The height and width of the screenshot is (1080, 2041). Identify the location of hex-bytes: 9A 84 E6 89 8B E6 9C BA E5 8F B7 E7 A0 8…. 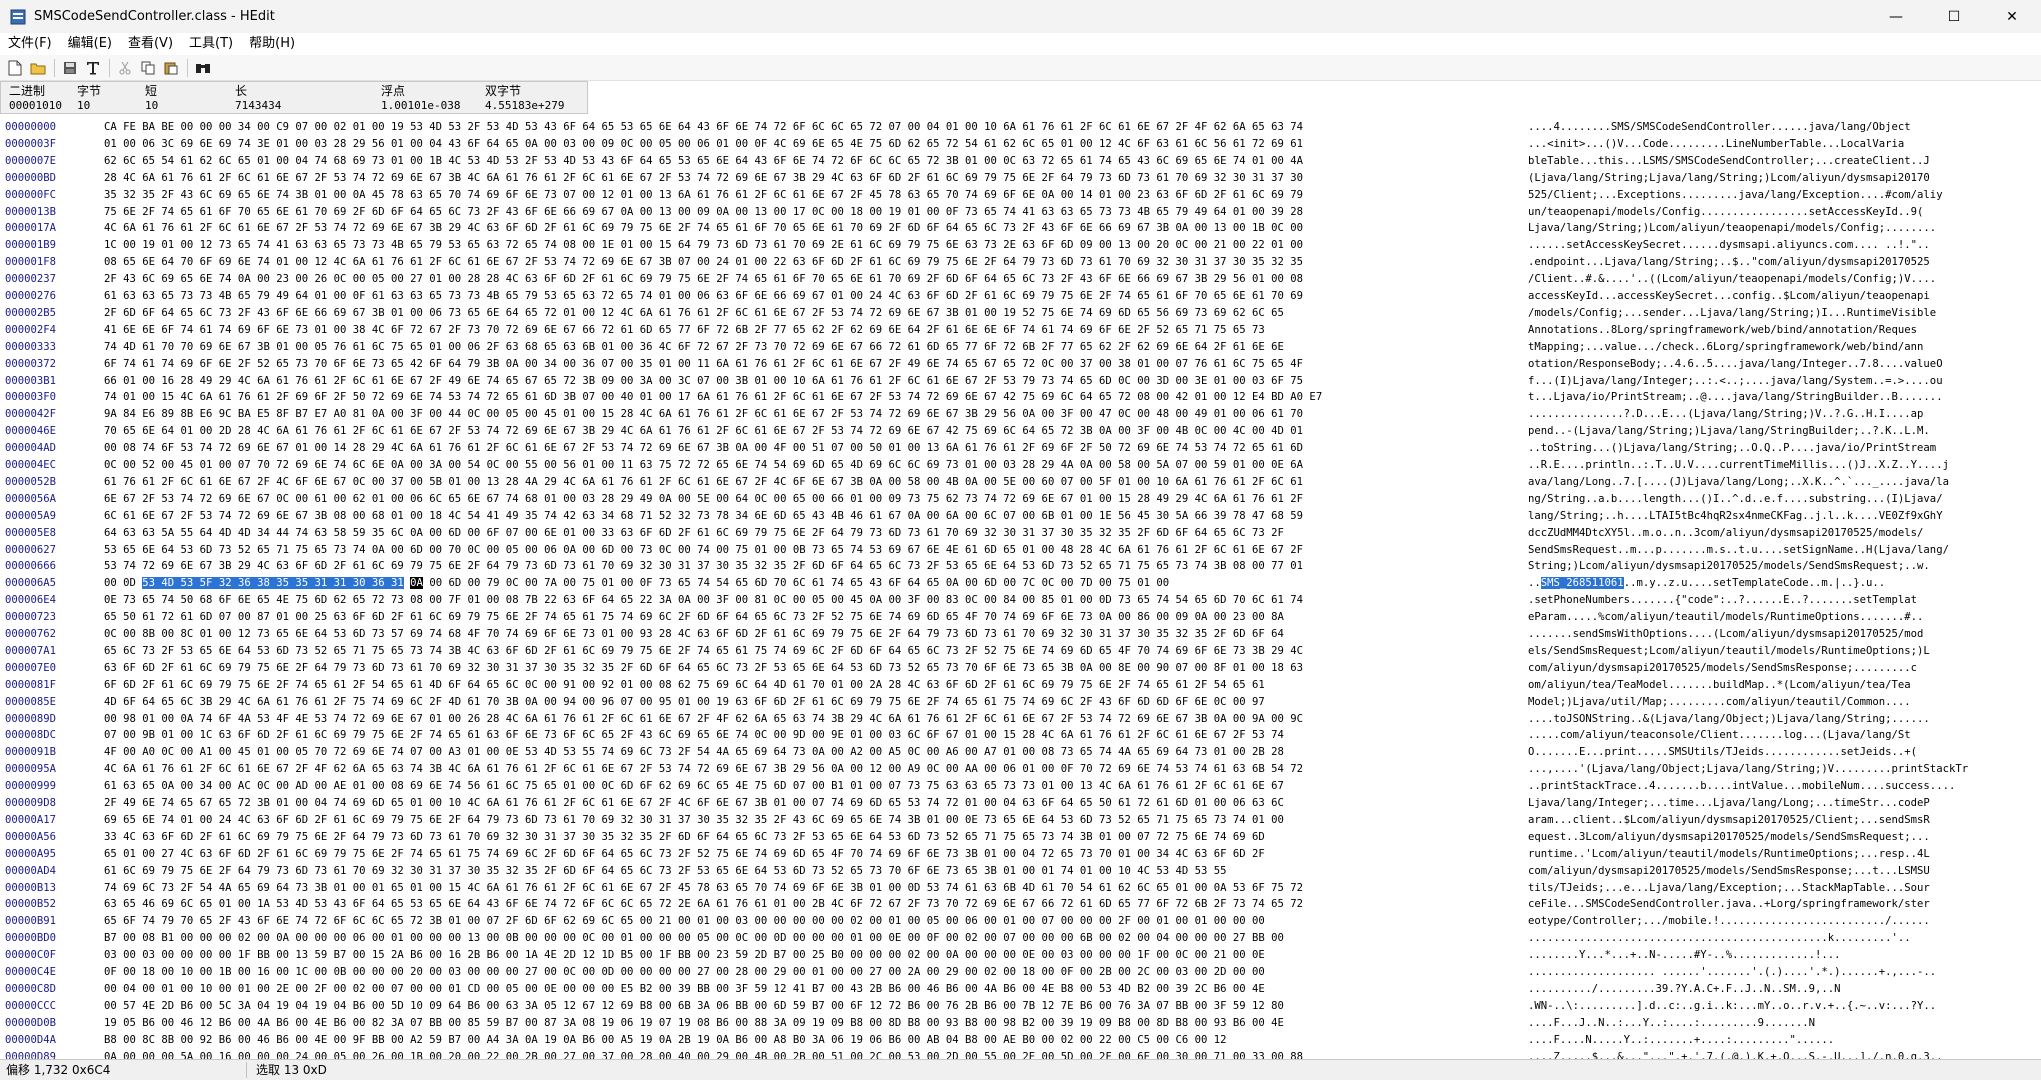
(703, 414).